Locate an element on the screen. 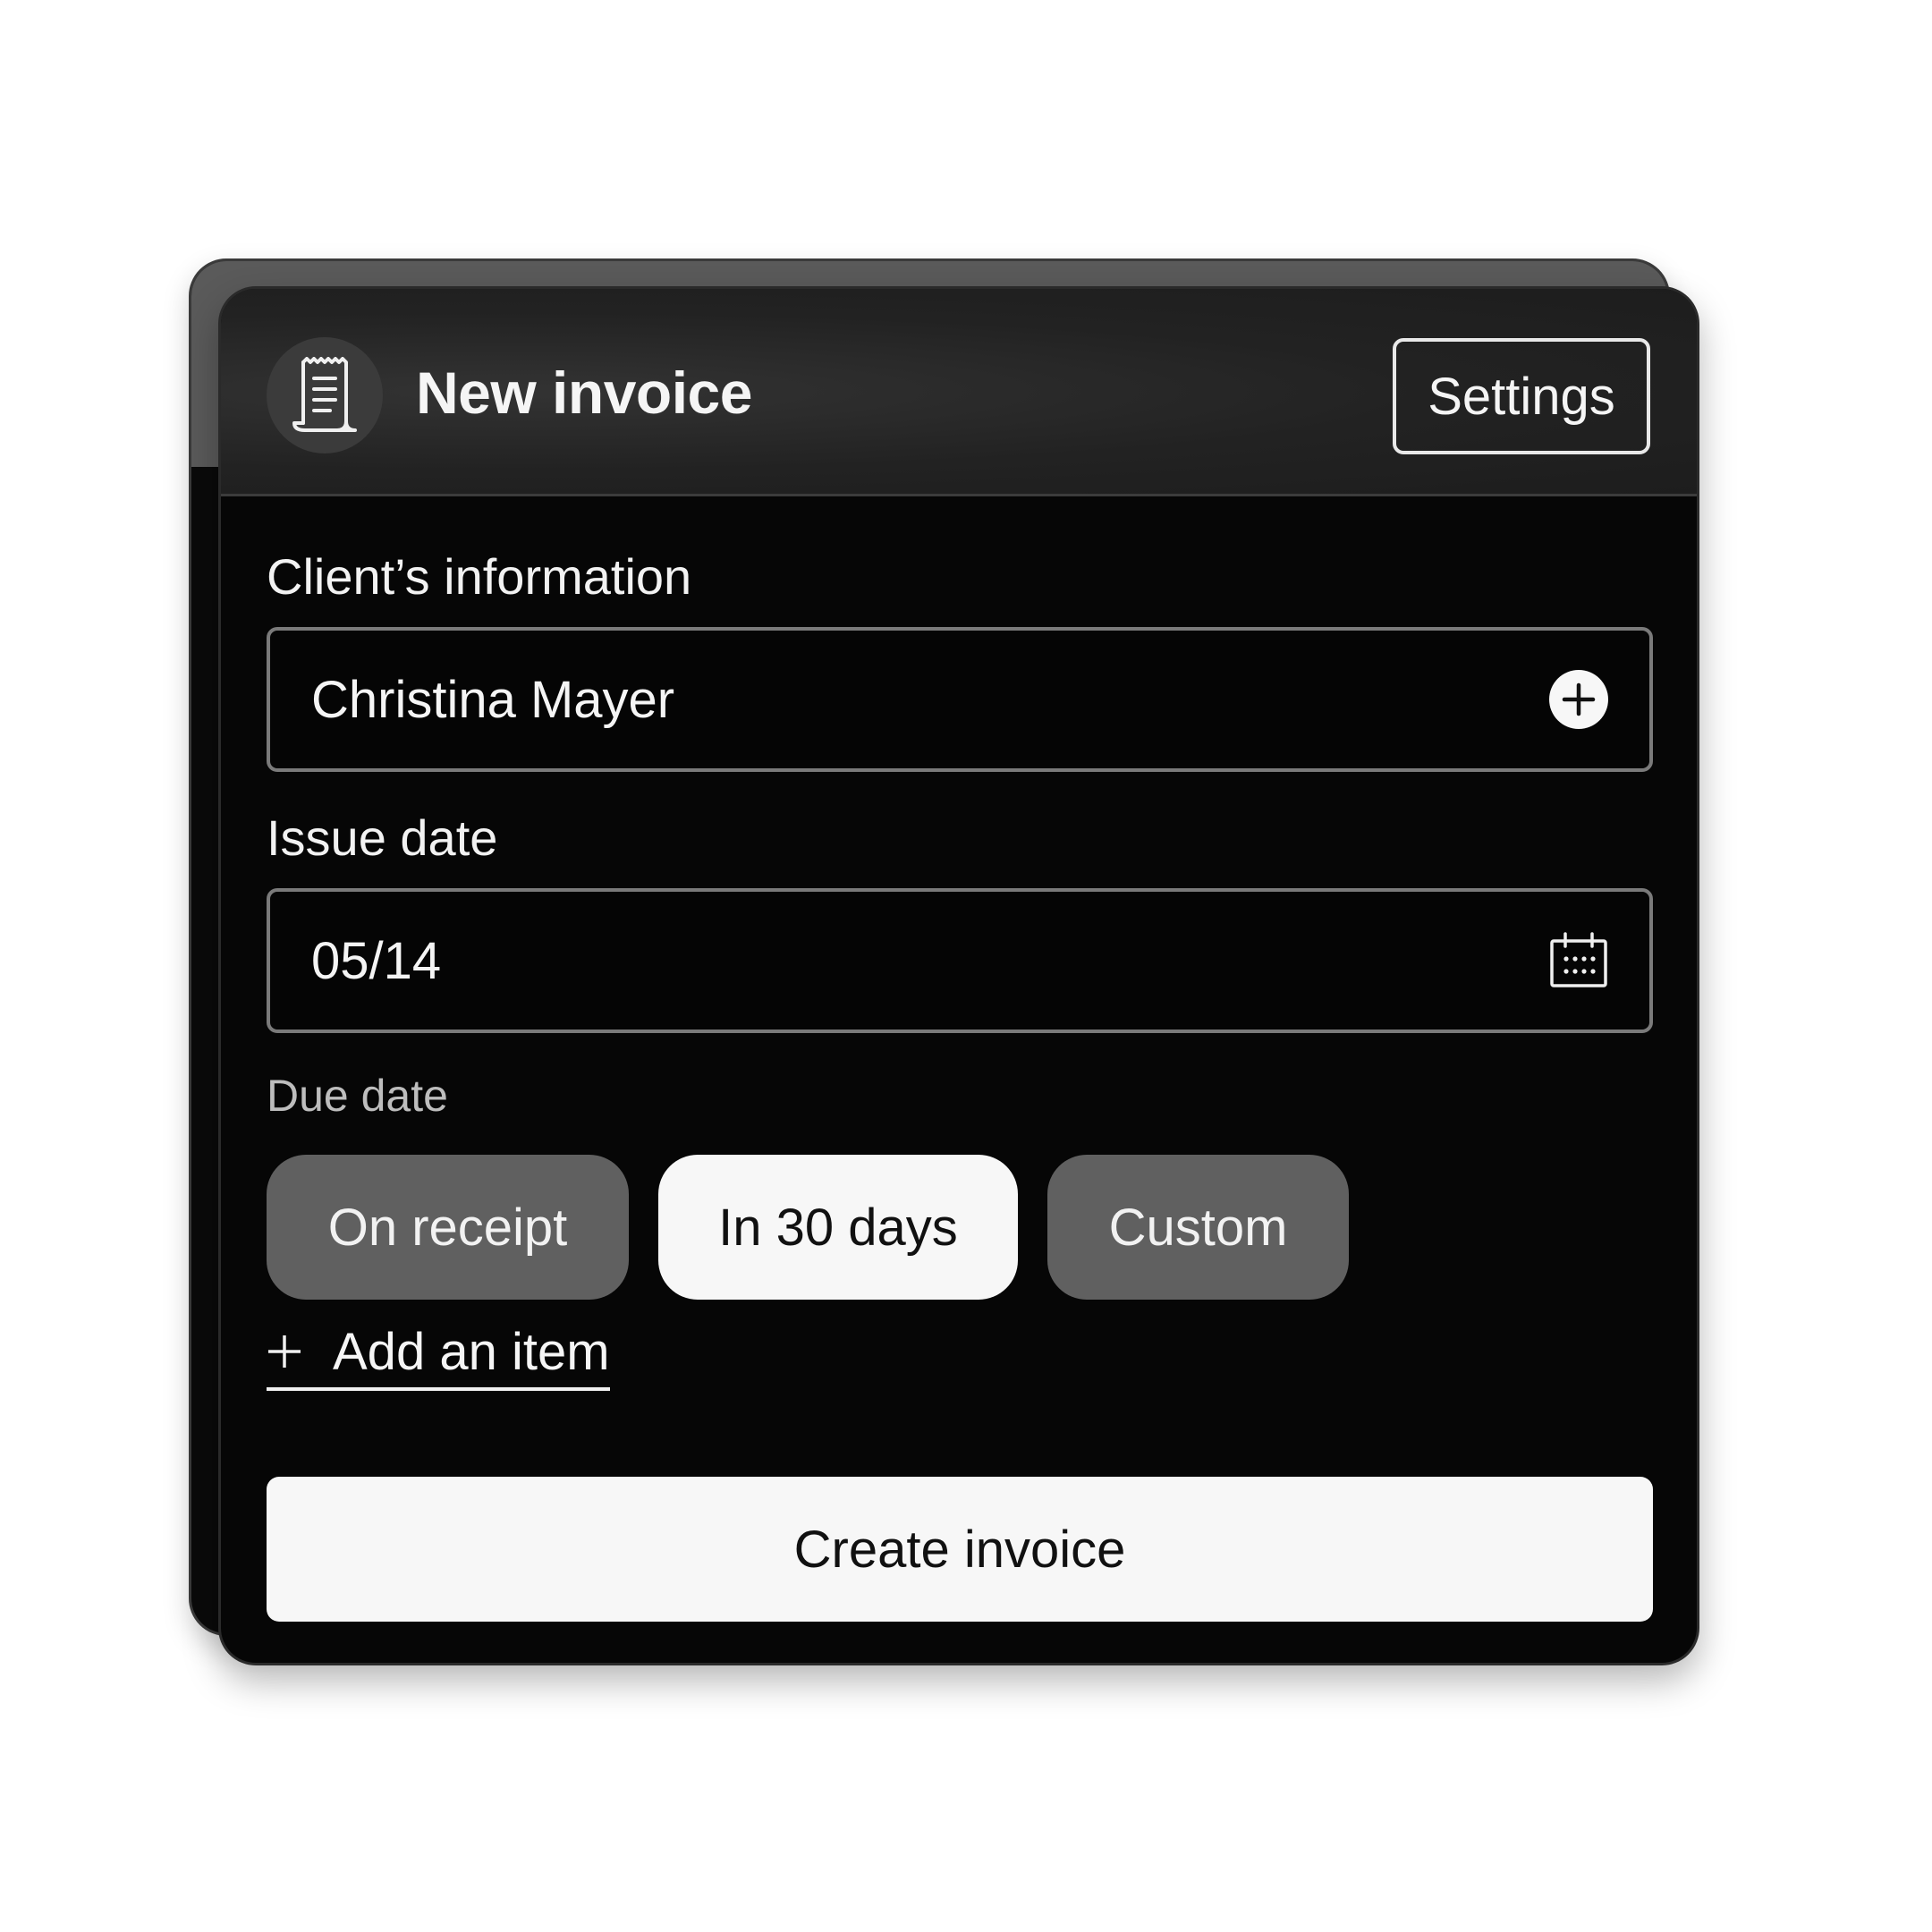  client-field: Christina Mayer is located at coordinates (960, 699).